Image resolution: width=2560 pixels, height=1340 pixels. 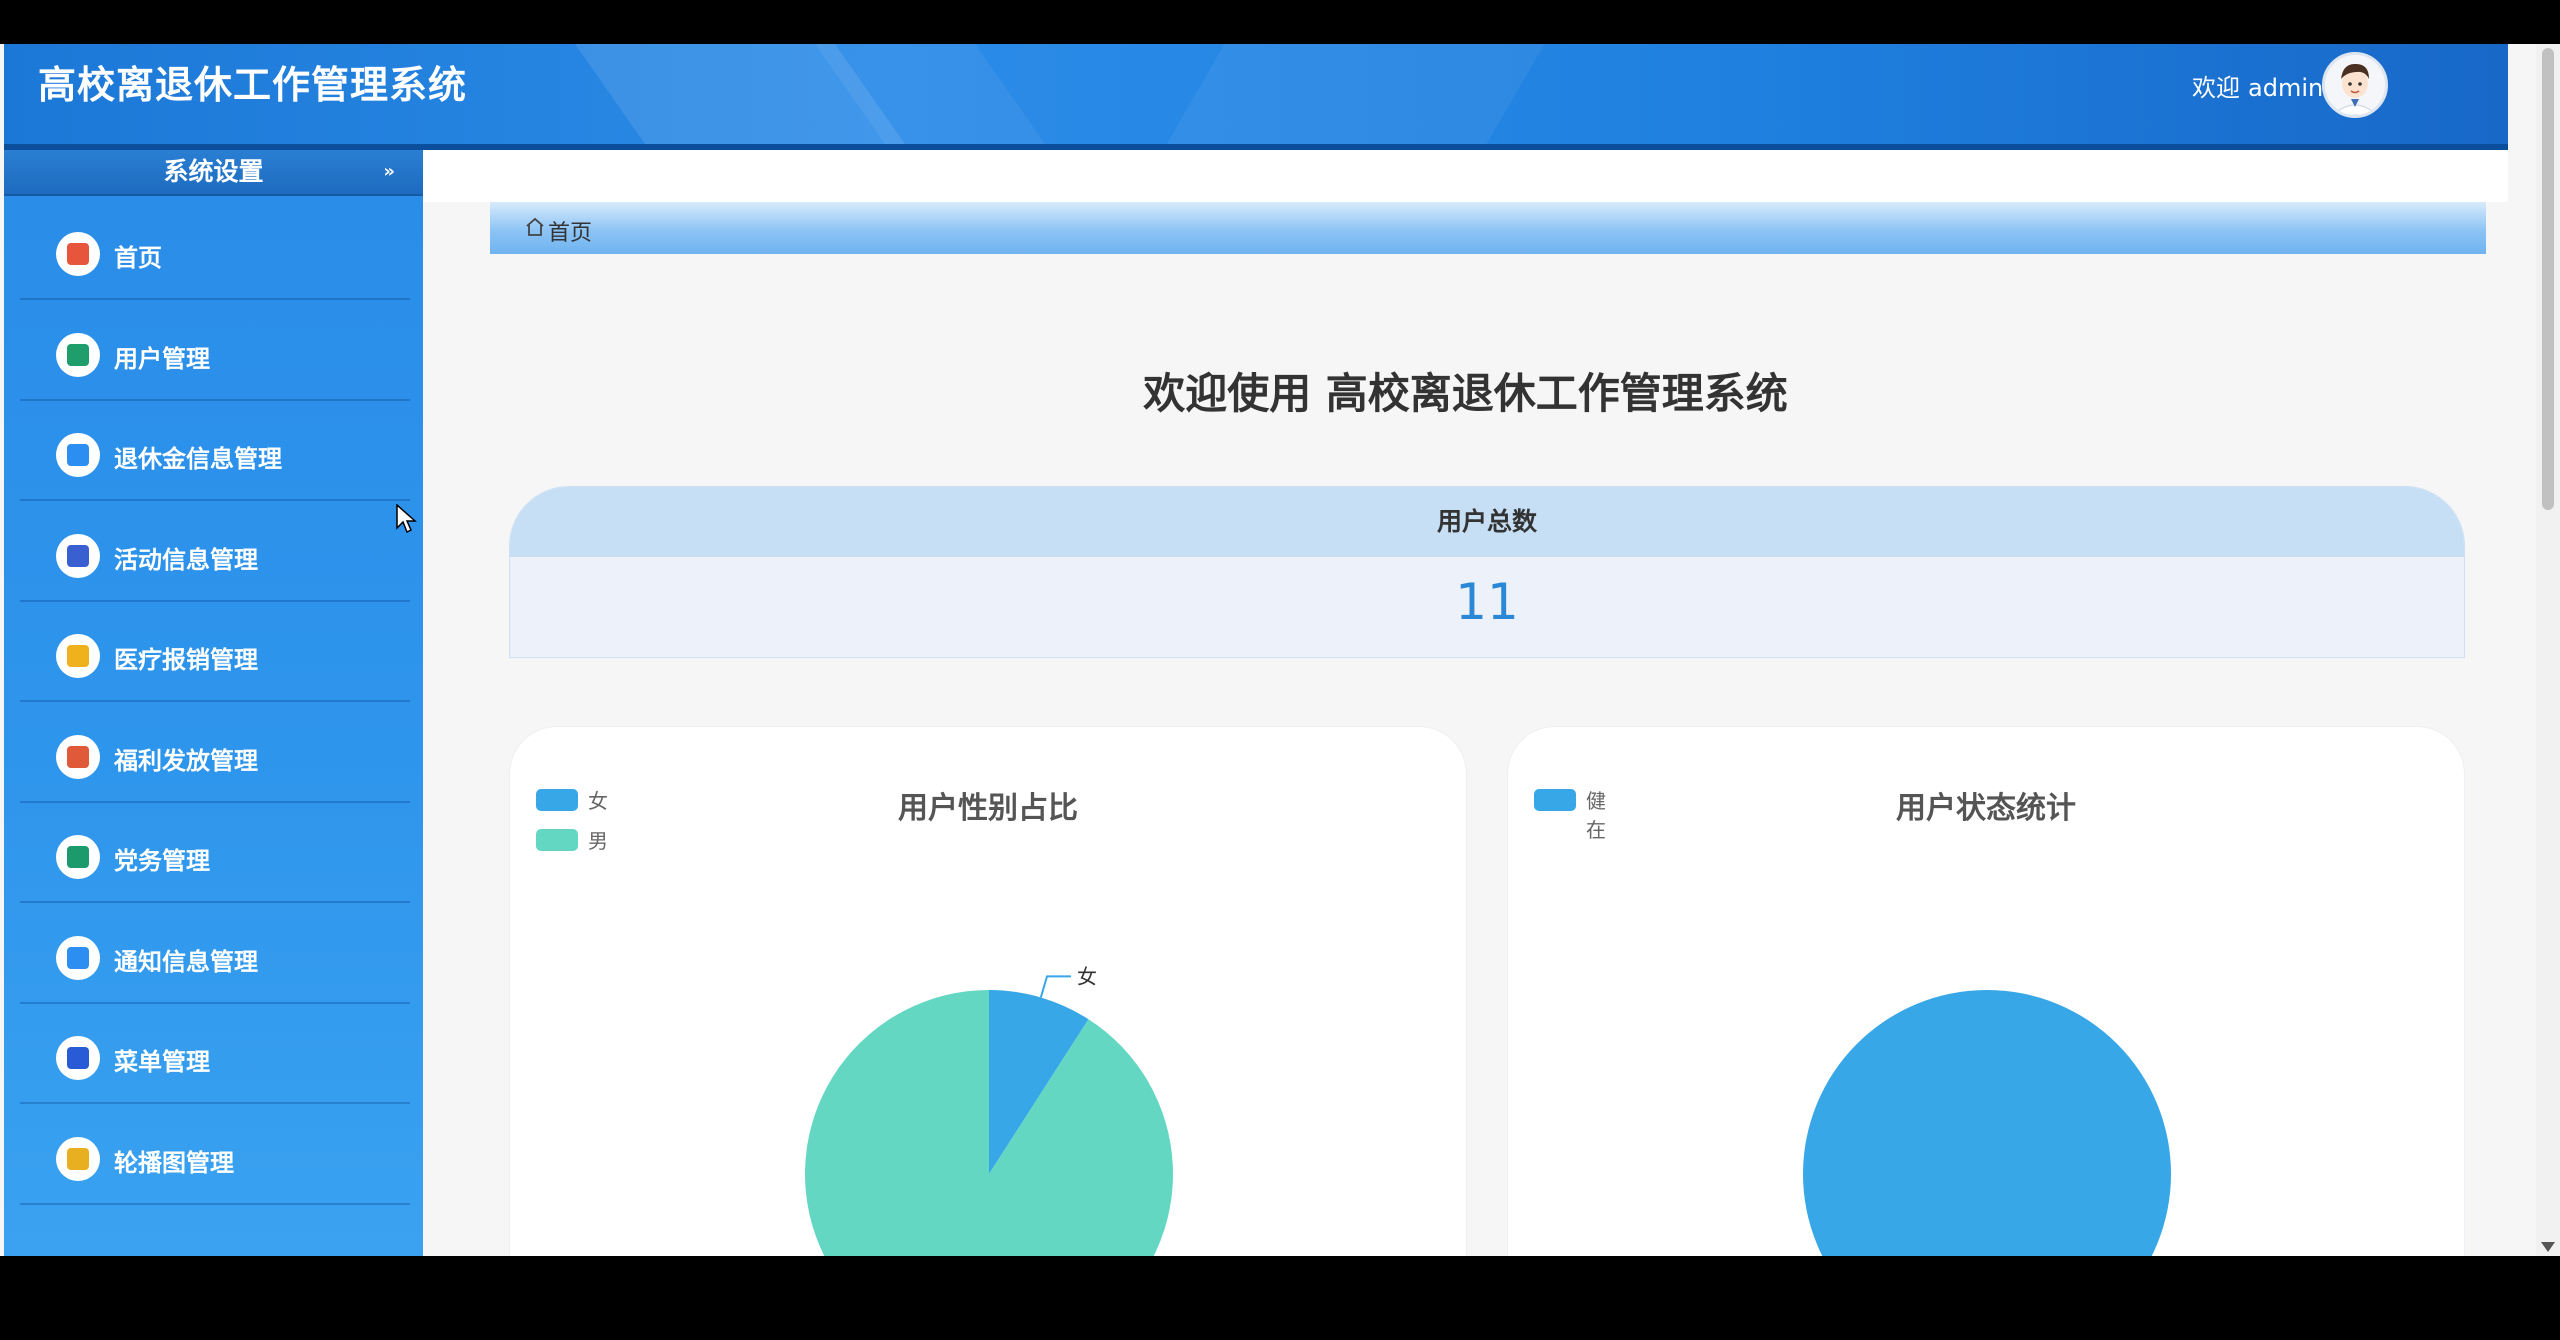 I want to click on legend-label: 健在, so click(x=1596, y=815).